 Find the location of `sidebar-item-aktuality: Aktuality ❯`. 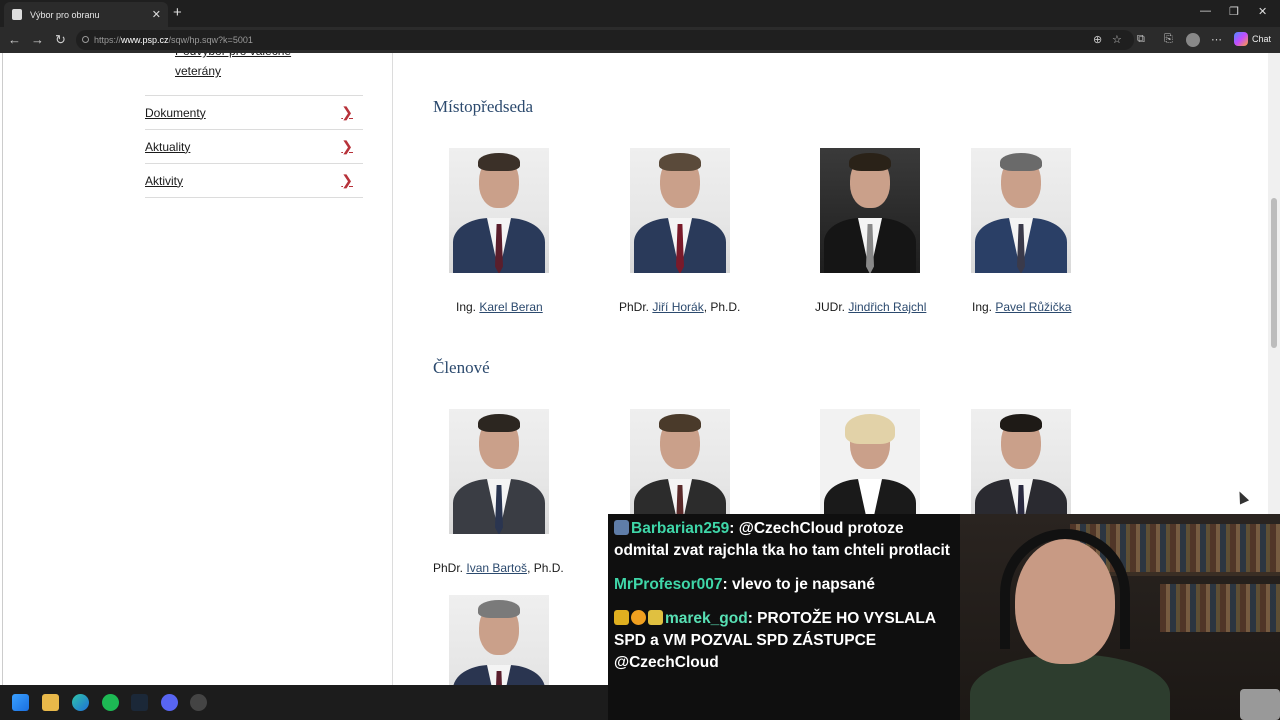

sidebar-item-aktuality: Aktuality ❯ is located at coordinates (254, 147).